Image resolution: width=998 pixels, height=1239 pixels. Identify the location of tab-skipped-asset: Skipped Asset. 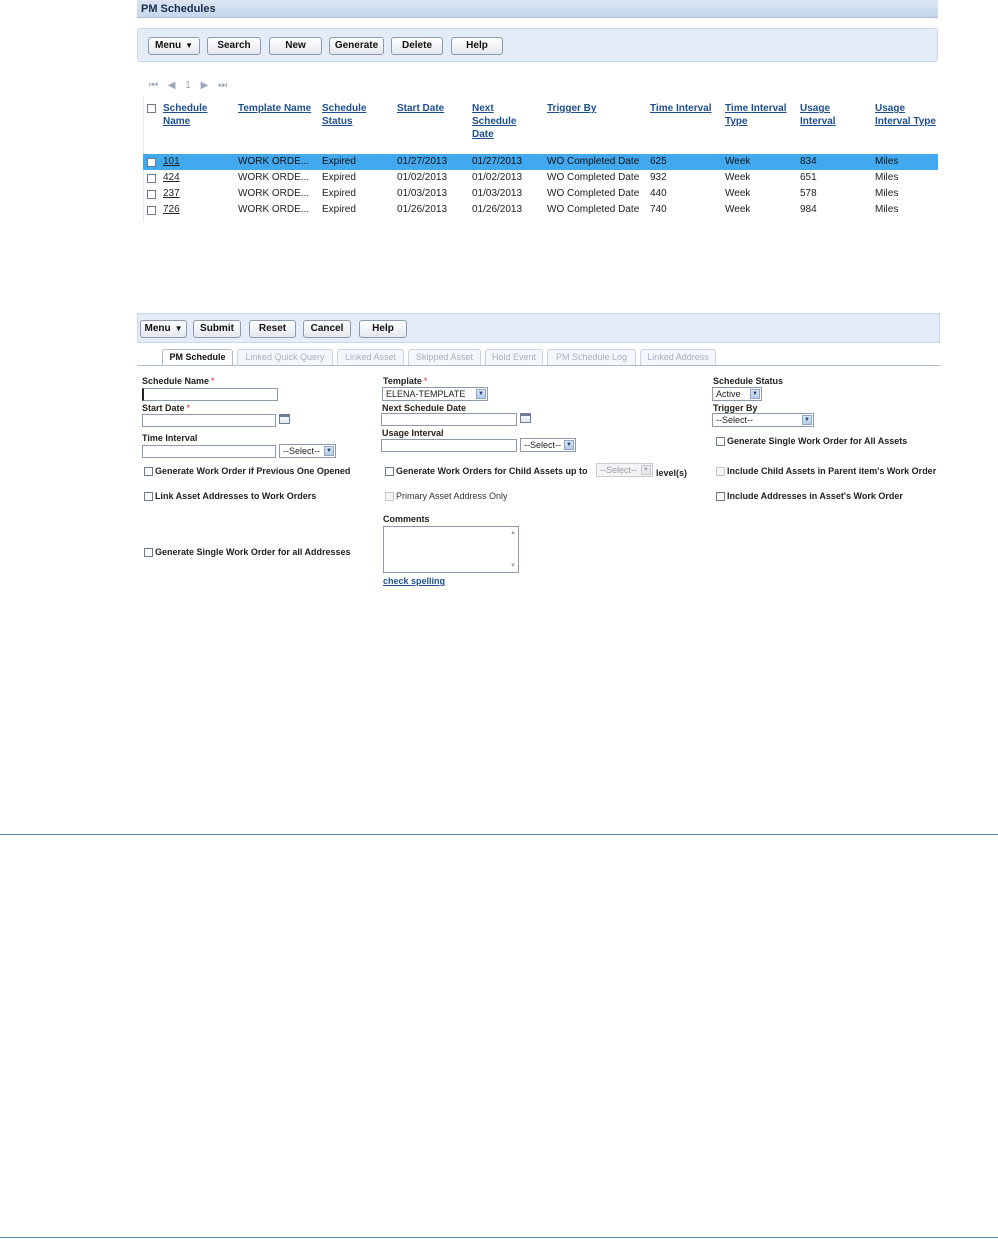
(444, 357).